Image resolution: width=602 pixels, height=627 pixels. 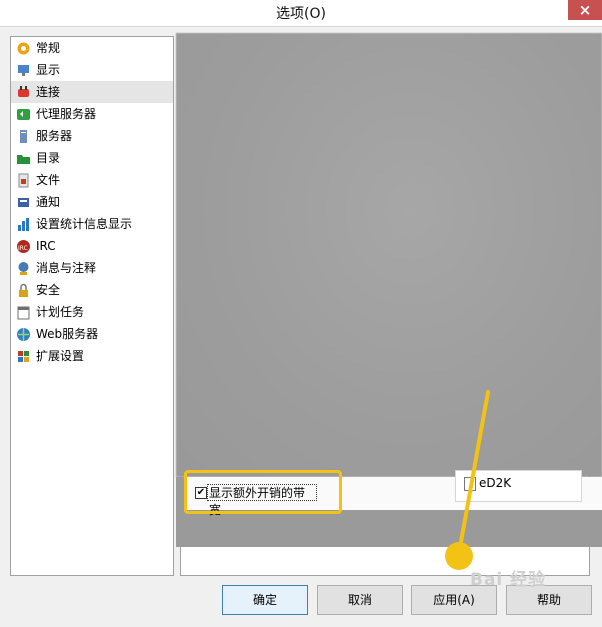 I want to click on svg-text: IRC, so click(x=23, y=248).